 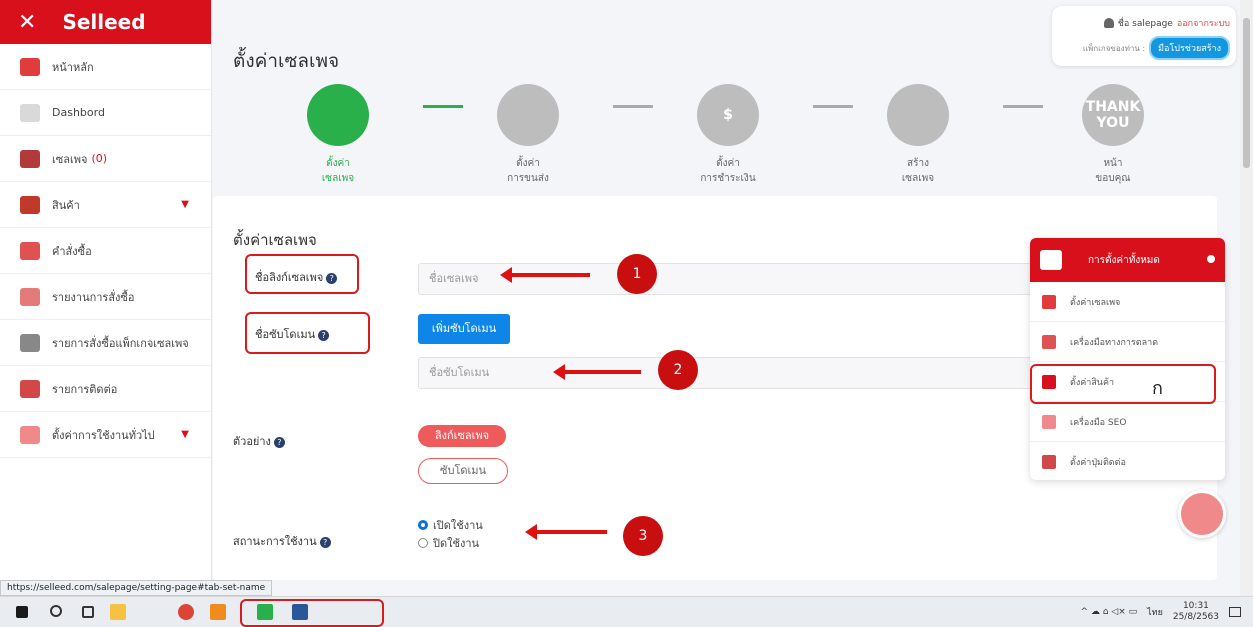 What do you see at coordinates (1189, 48) in the screenshot?
I see `pro-help-button: มือโปรช่วยสร้าง` at bounding box center [1189, 48].